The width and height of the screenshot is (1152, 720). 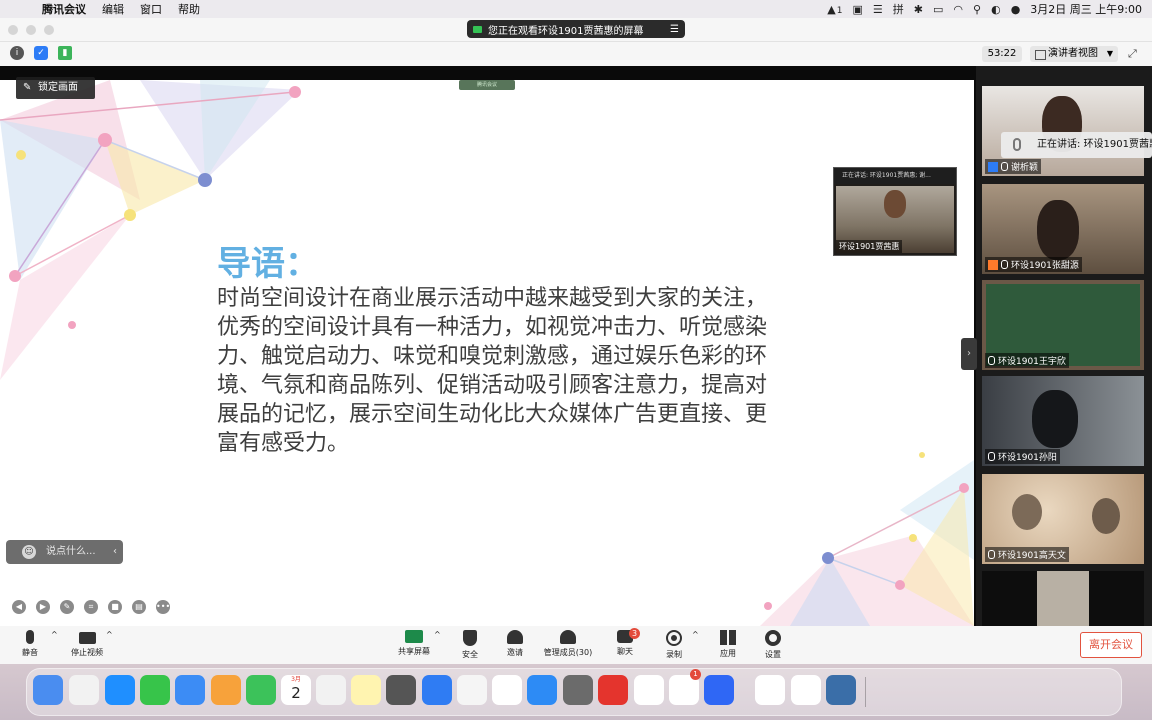 What do you see at coordinates (91, 607) in the screenshot?
I see `screenshot-icon: ⌗` at bounding box center [91, 607].